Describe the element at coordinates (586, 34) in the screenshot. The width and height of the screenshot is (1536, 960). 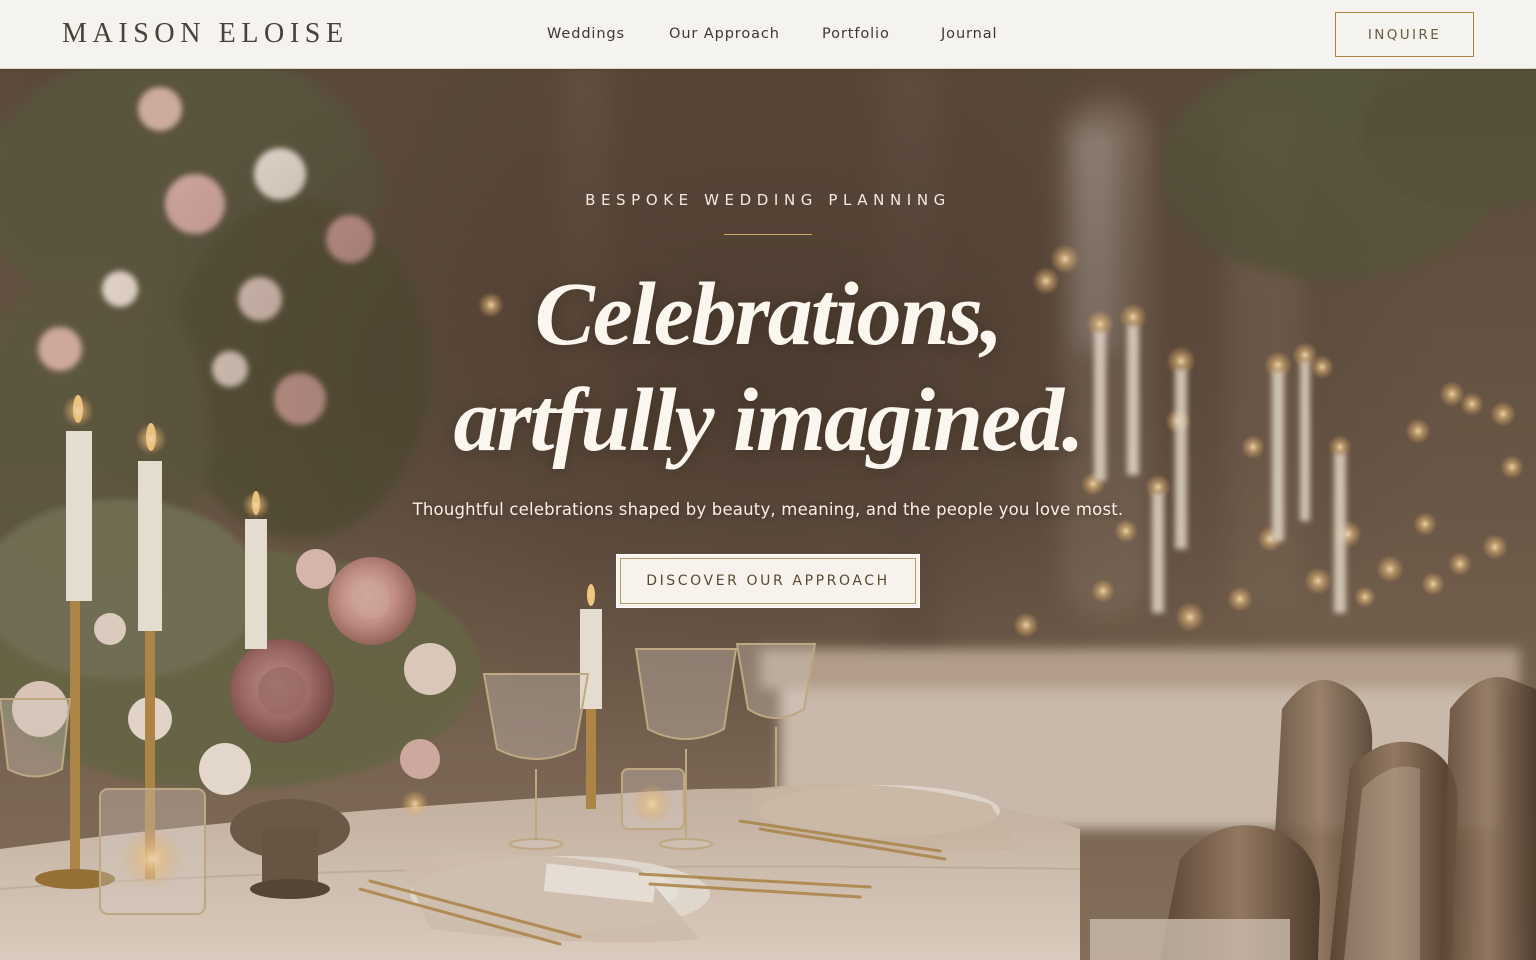
I see `nav-link-weddings: Weddings` at that location.